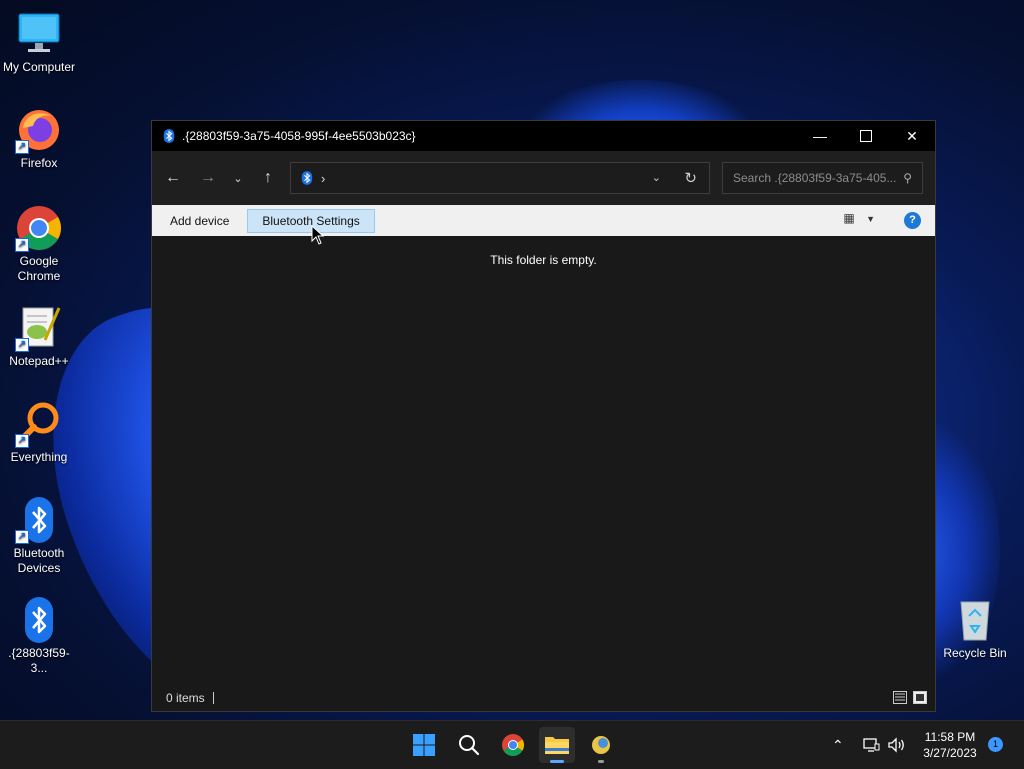 The height and width of the screenshot is (769, 1024). What do you see at coordinates (975, 653) in the screenshot?
I see `desktop-icon-label: Recycle Bin` at bounding box center [975, 653].